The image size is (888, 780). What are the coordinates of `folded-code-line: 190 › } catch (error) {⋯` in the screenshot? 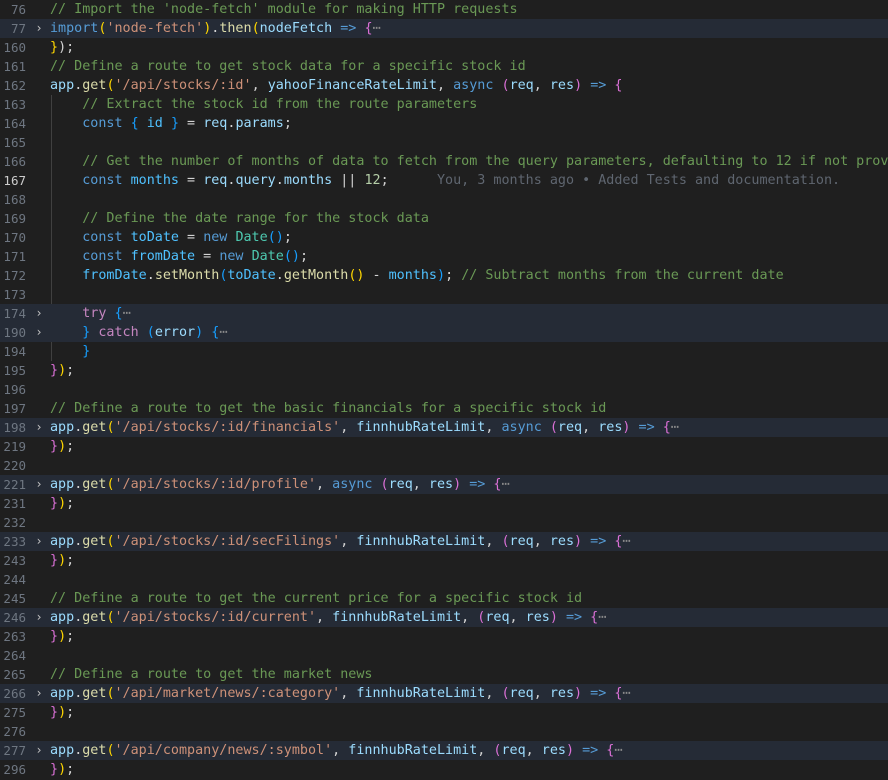 It's located at (444, 332).